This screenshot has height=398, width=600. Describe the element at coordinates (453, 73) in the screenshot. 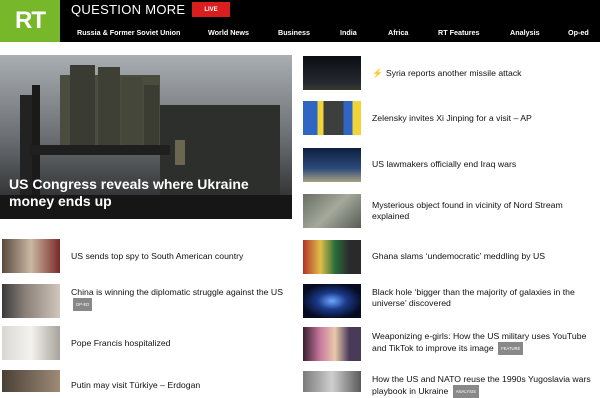

I see `article-title-text: Syria reports another missile attack` at that location.